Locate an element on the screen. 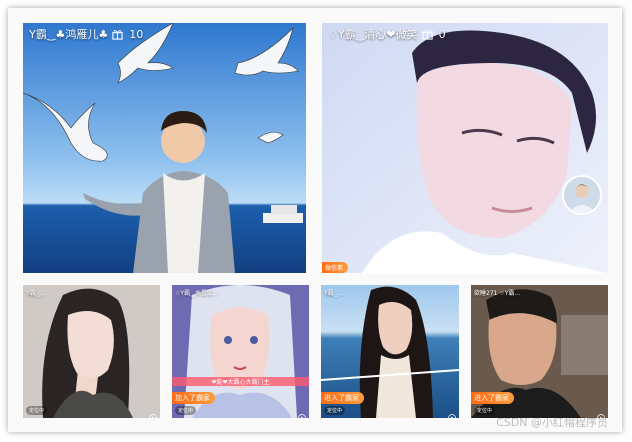 The image size is (632, 442). stream-info-bar: Y霸‿♣鸿雁儿♣ 10 is located at coordinates (164, 34).